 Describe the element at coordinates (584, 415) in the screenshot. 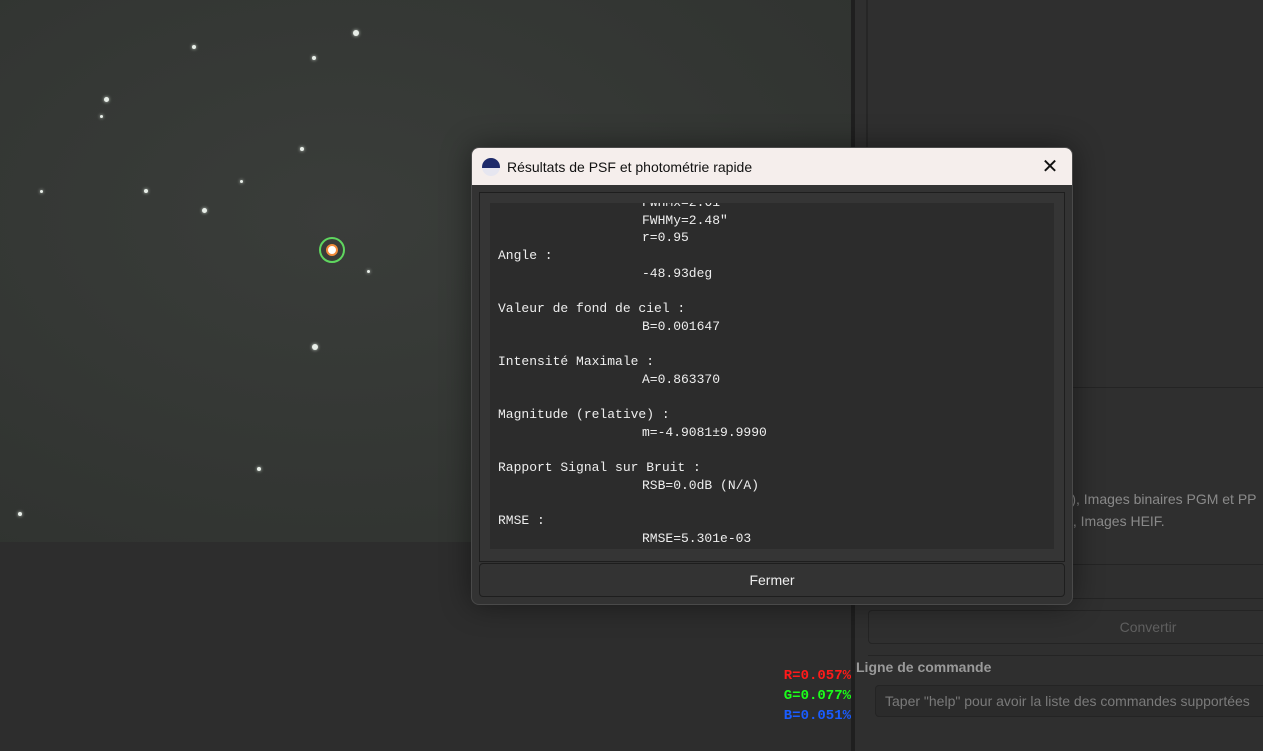

I see `result-line: Magnitude (relative) :` at that location.